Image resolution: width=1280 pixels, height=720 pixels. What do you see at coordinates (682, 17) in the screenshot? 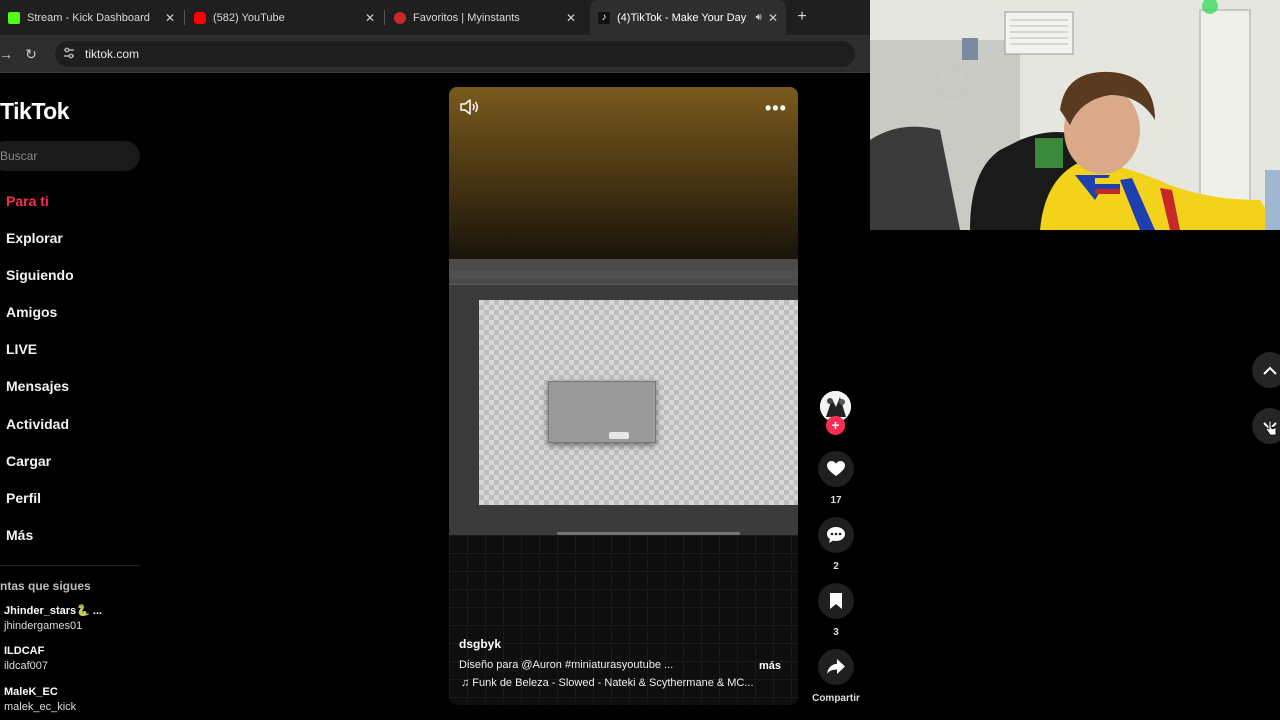
I see `tab-title: (4)TikTok - Make Your Day` at bounding box center [682, 17].